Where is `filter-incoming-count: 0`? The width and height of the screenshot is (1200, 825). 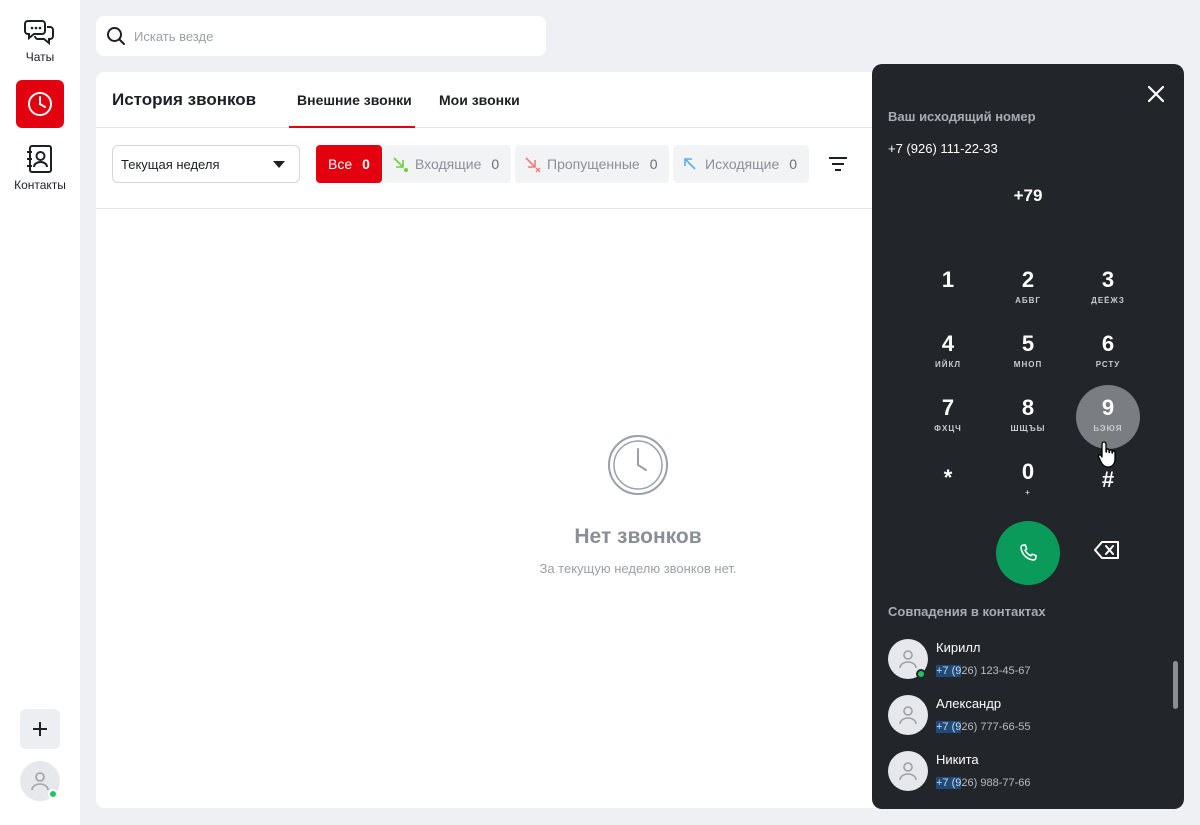
filter-incoming-count: 0 is located at coordinates (495, 164).